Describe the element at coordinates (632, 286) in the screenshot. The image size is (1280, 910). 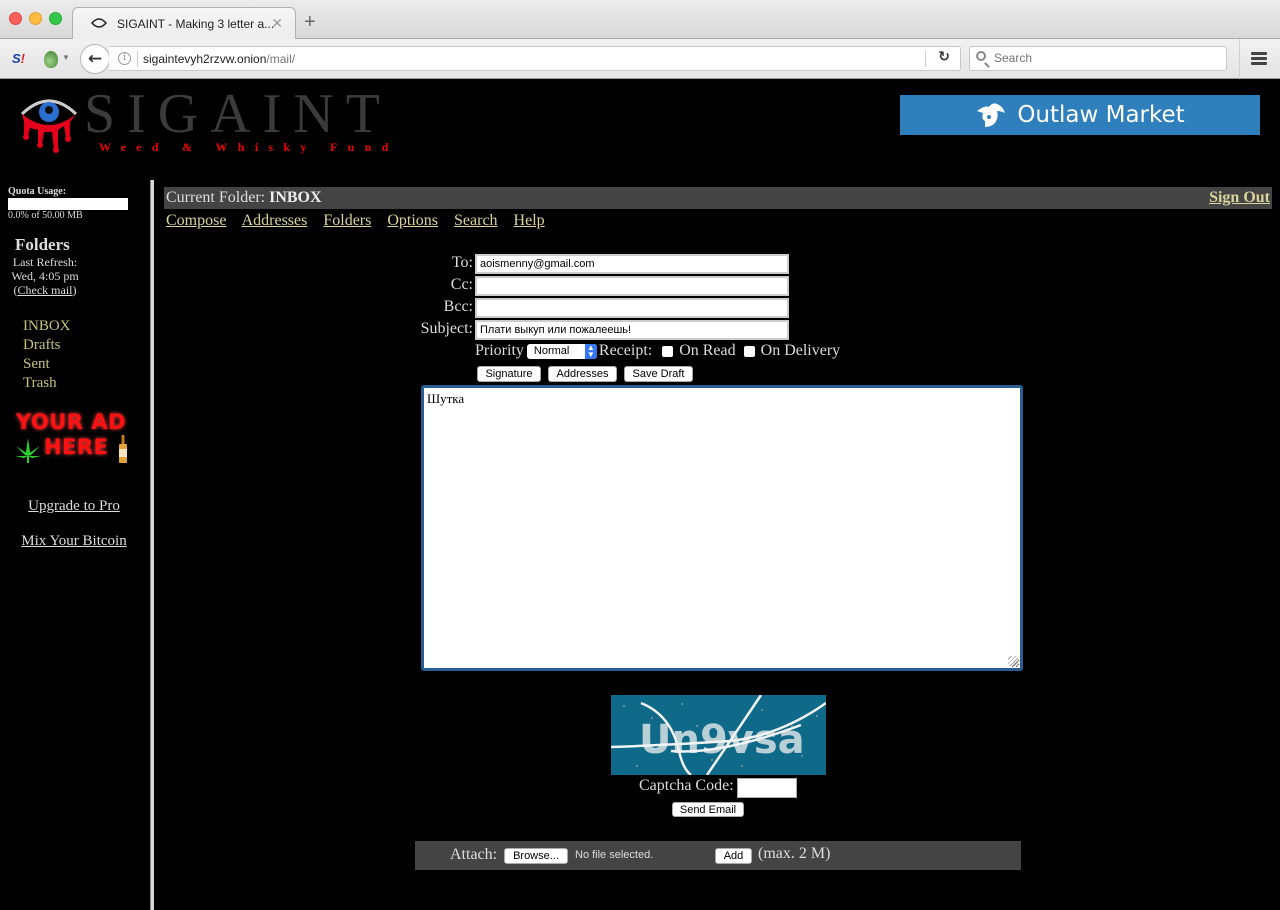
I see `cc-input` at that location.